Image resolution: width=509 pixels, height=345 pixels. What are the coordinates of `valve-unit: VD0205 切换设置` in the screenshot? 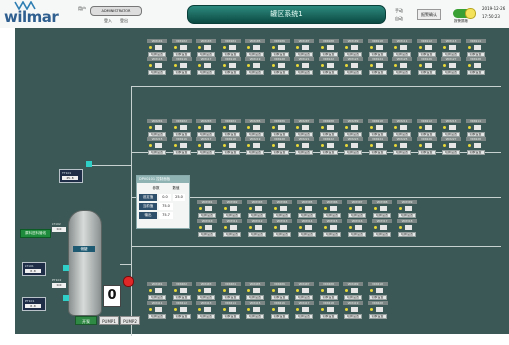 It's located at (255, 128).